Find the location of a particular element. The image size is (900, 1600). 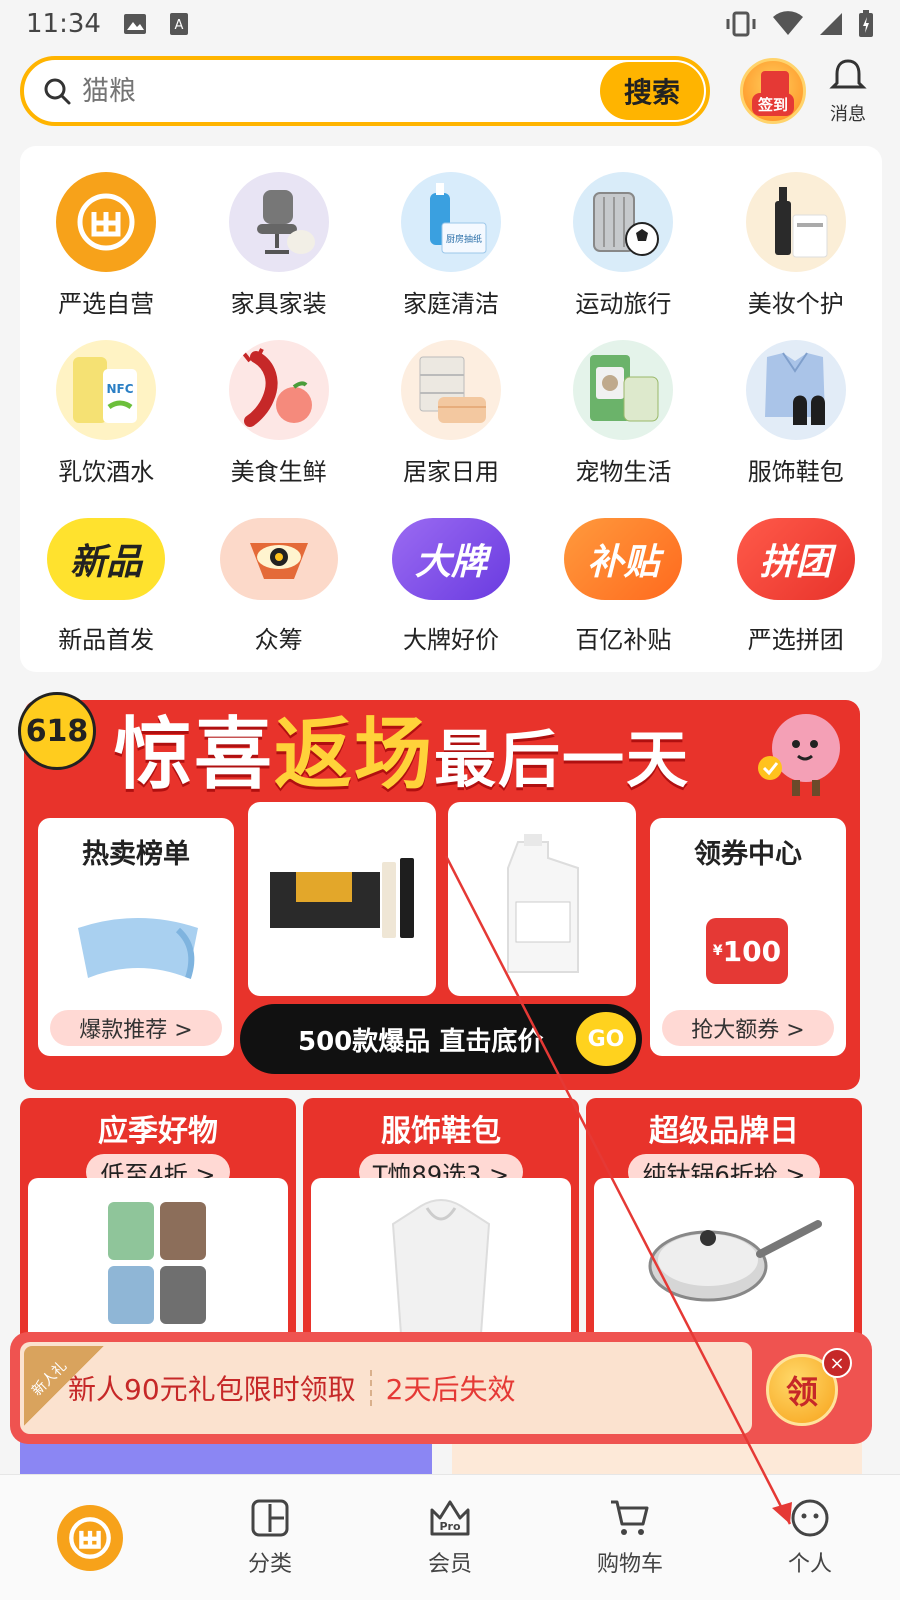

vibrate-icon is located at coordinates (741, 24).